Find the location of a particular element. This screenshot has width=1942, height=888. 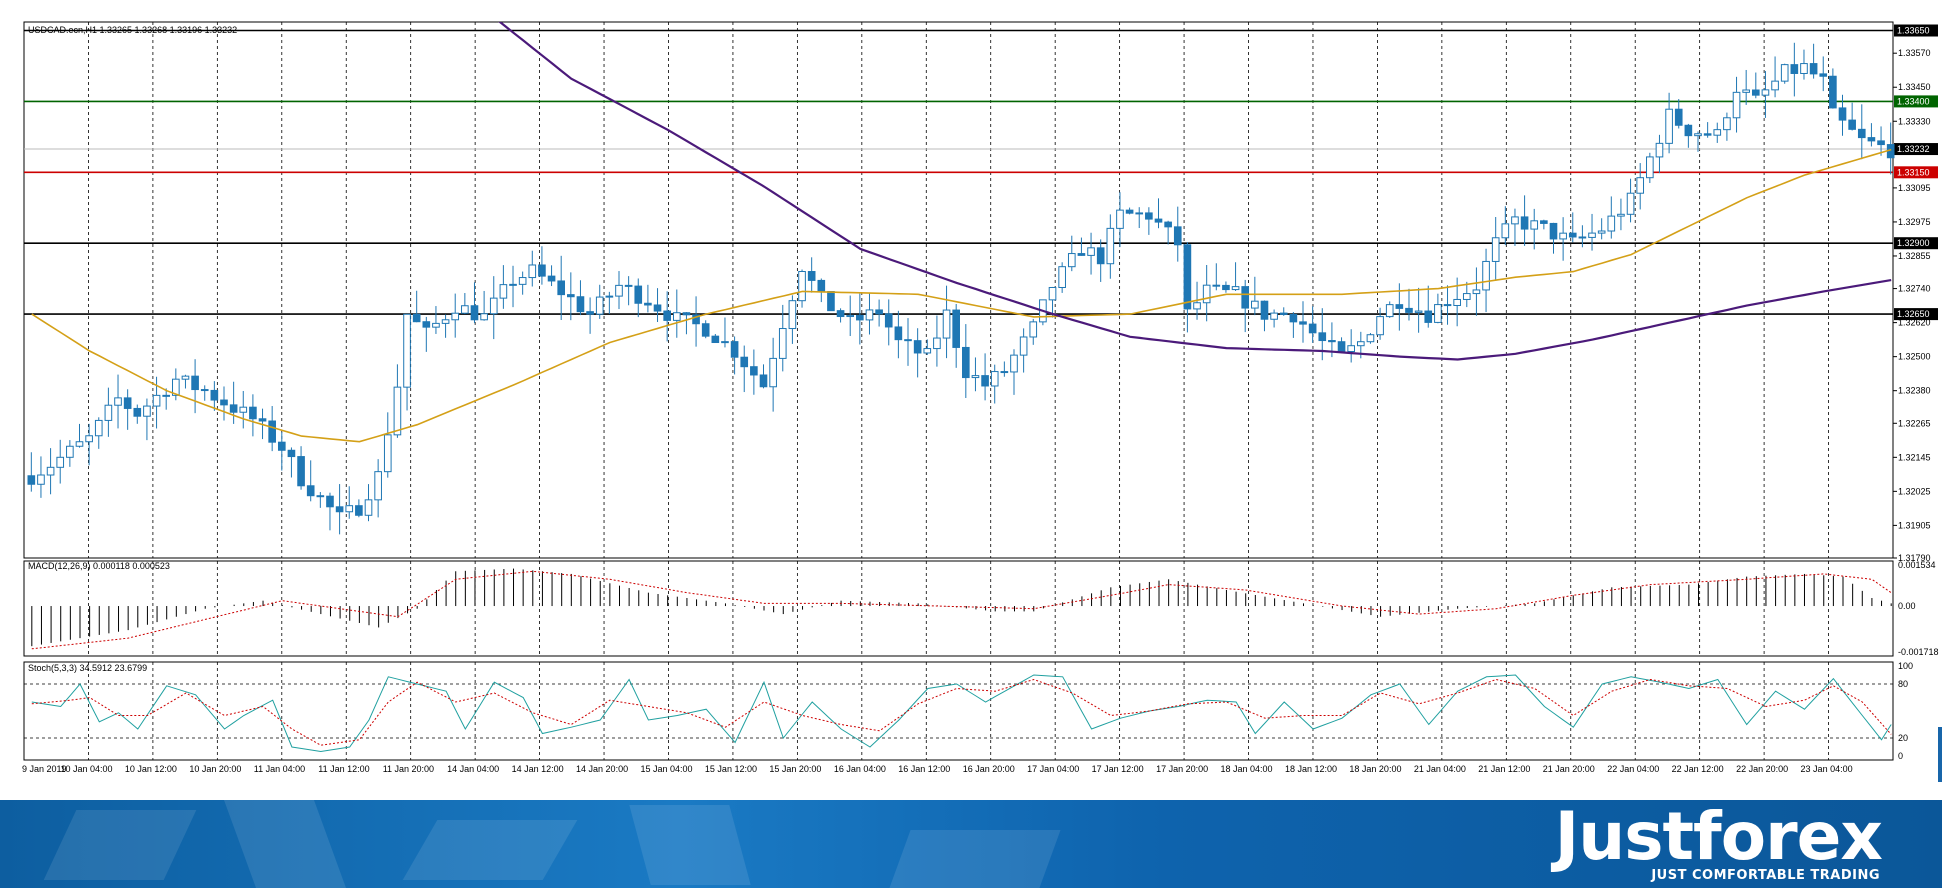

x-tick-label: 16 Jan 20:00 is located at coordinates (989, 769).